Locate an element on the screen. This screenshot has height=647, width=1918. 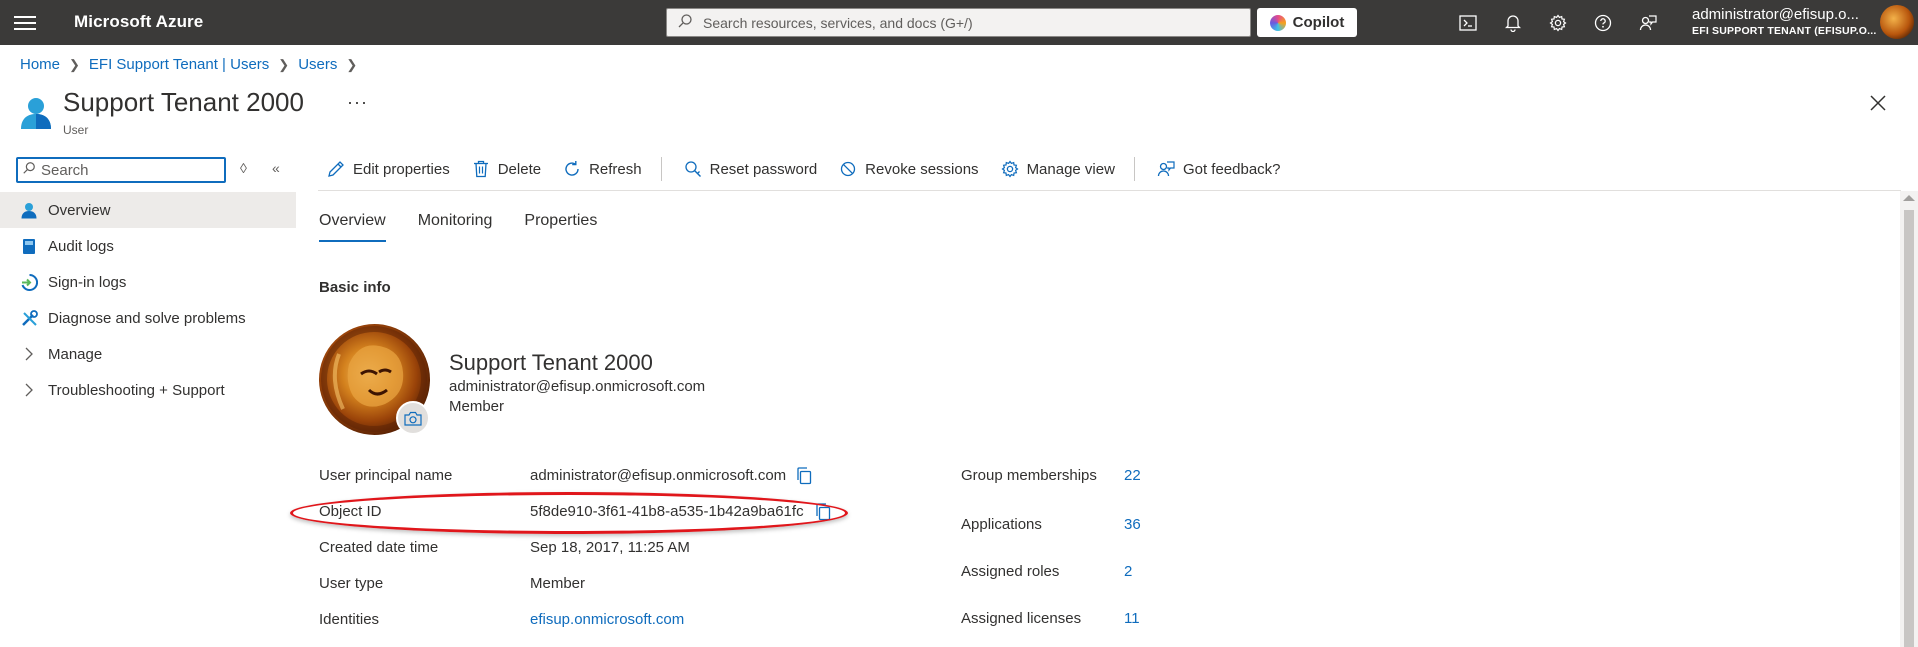
notifications-bell-icon is located at coordinates (1513, 23).